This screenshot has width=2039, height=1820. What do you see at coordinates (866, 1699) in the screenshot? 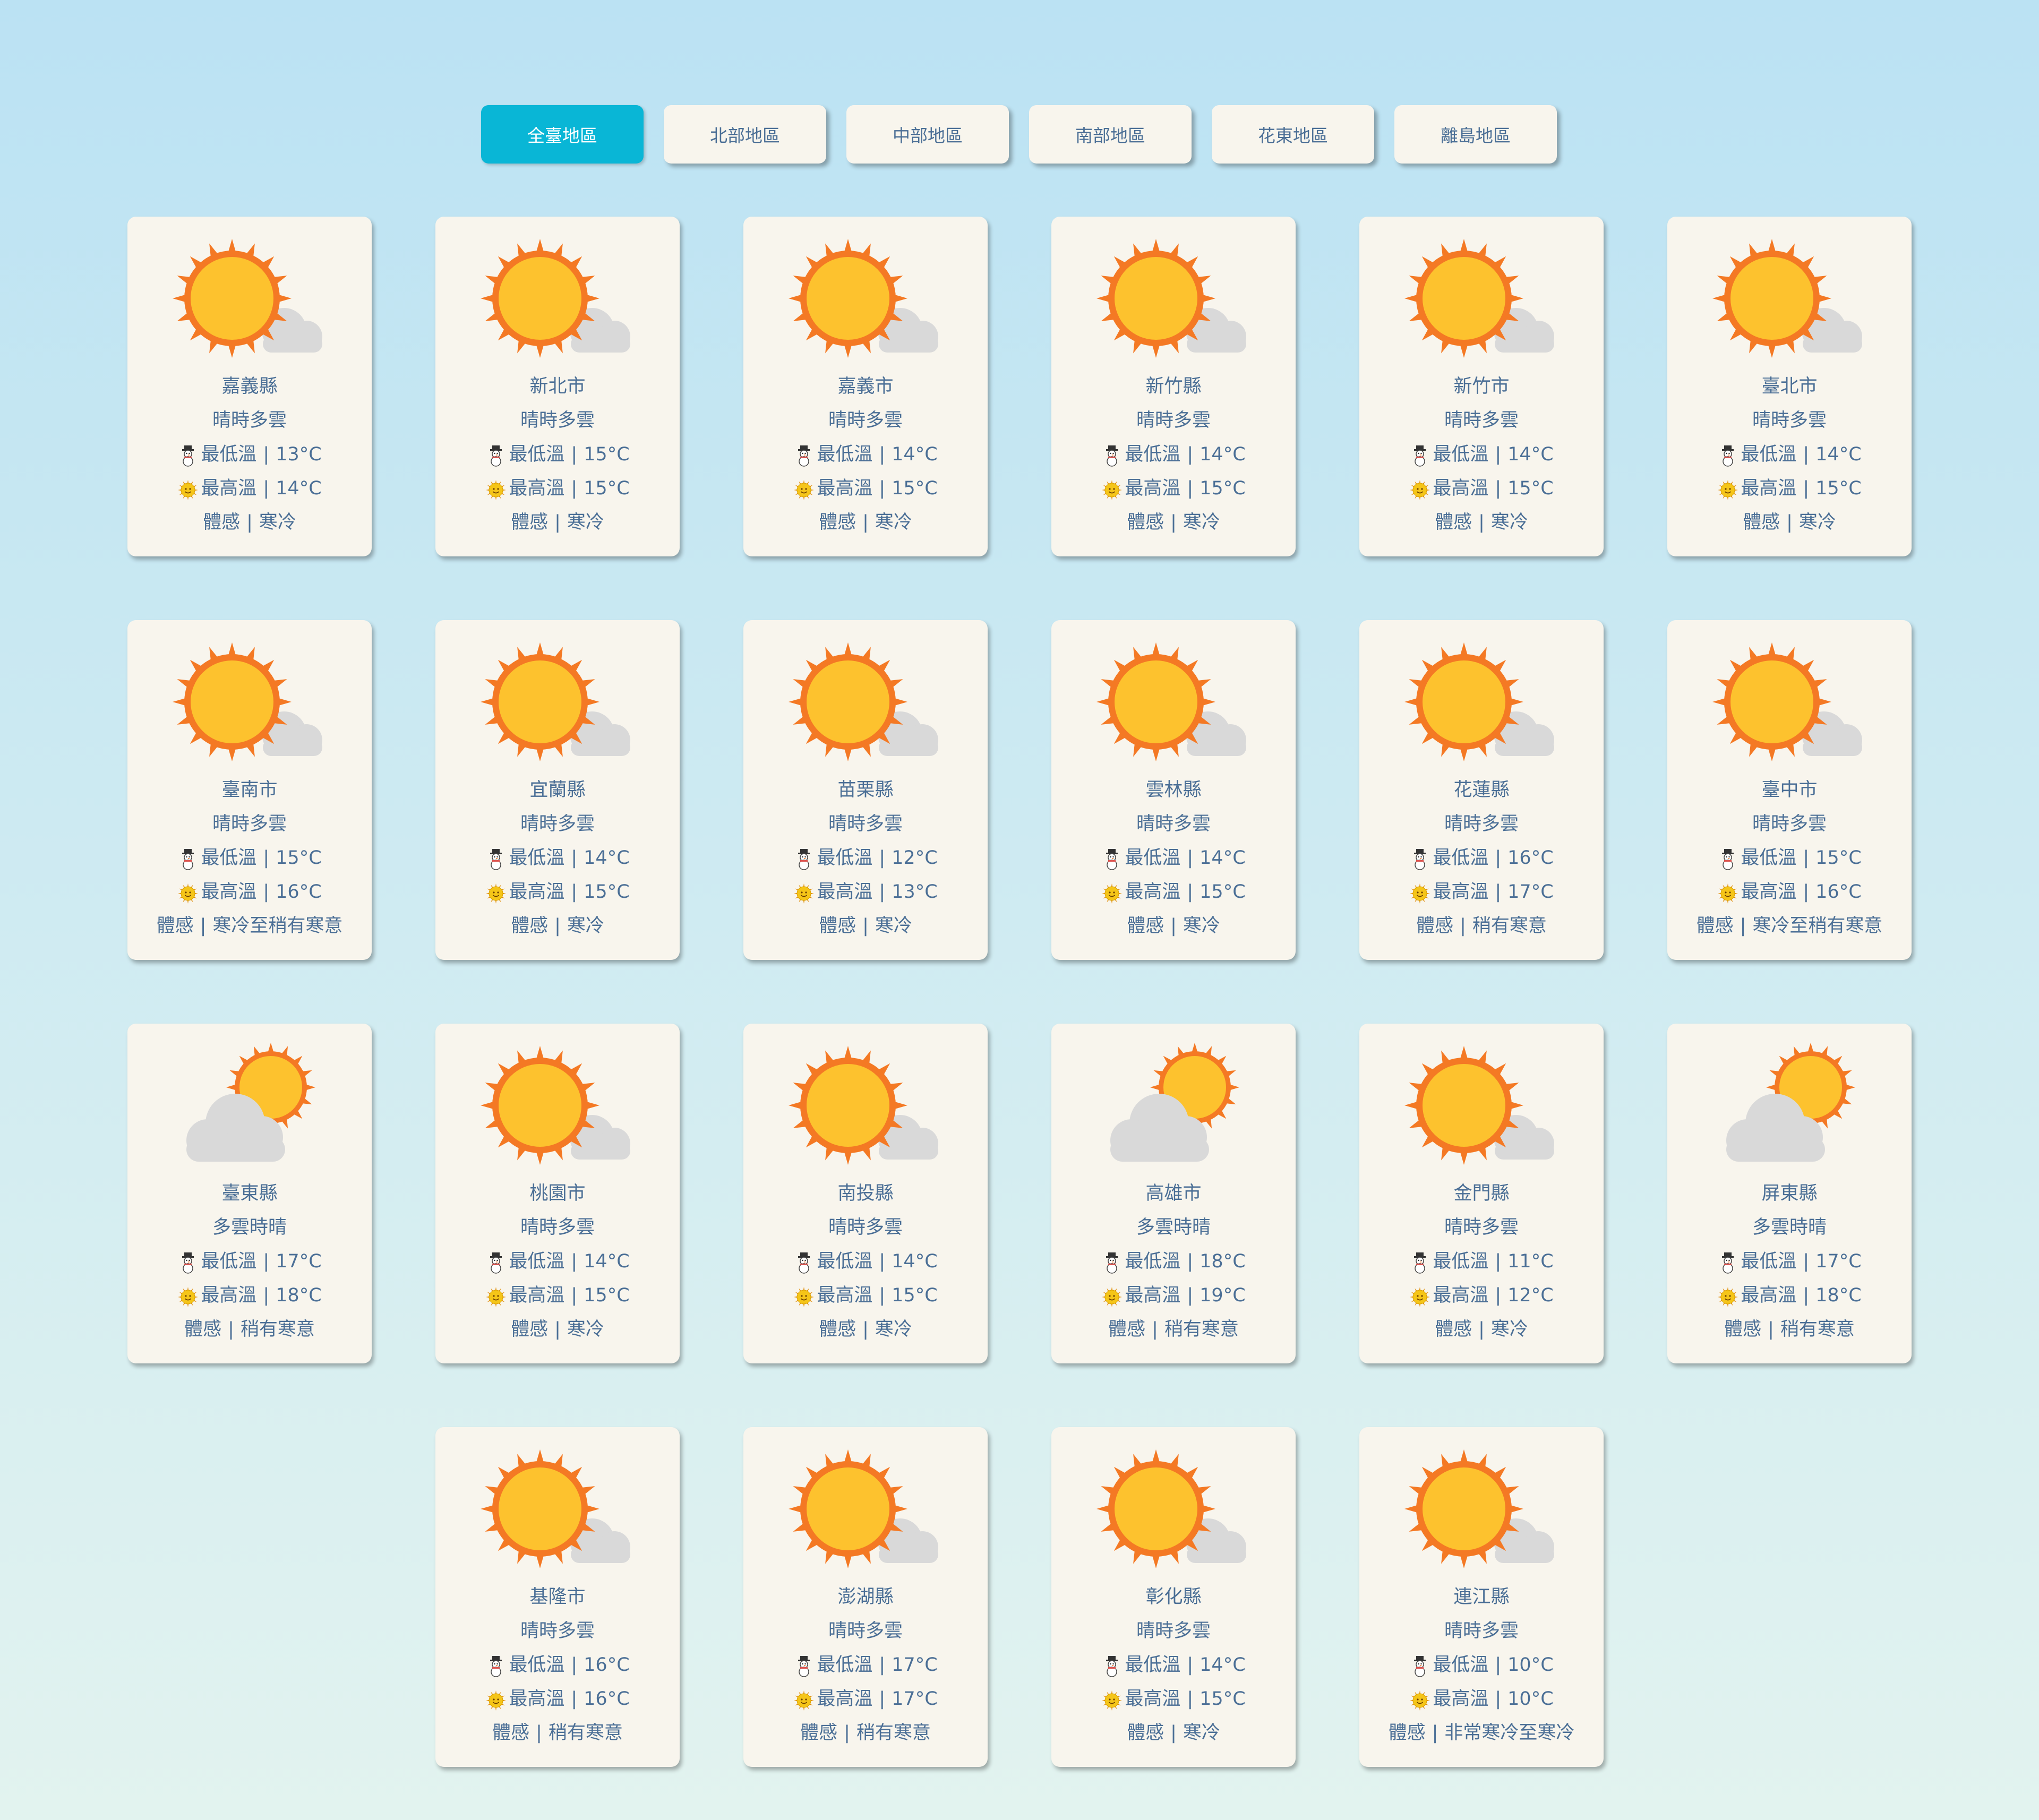
I see `max-temp-row: 最高溫 | 17°C` at bounding box center [866, 1699].